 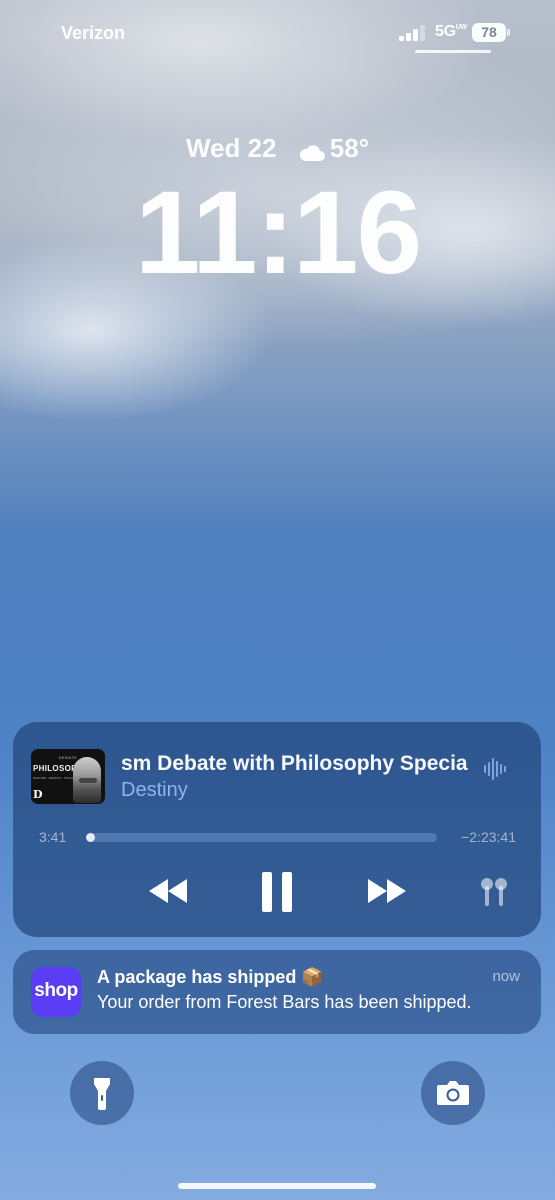 I want to click on signal-strength-icon, so click(x=414, y=33).